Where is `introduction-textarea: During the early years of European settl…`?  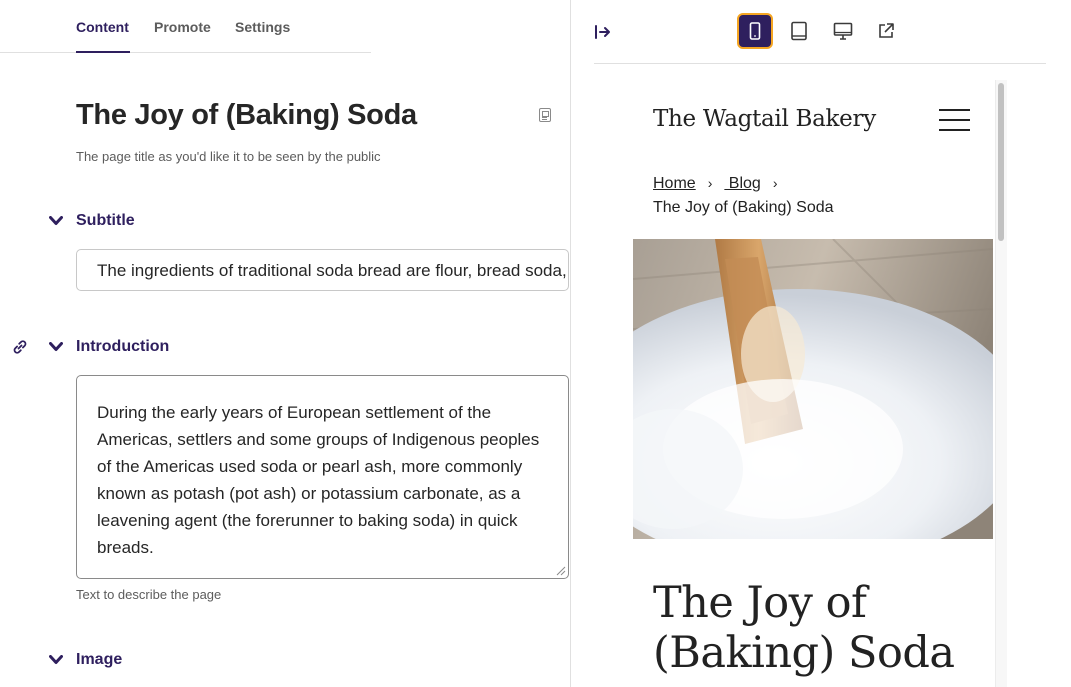
introduction-textarea: During the early years of European settl… is located at coordinates (322, 477).